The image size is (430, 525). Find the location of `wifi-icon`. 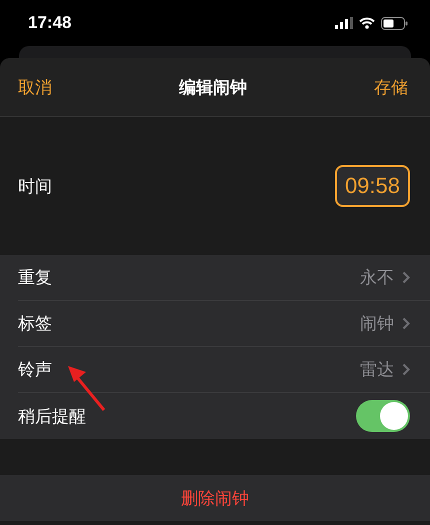

wifi-icon is located at coordinates (367, 23).